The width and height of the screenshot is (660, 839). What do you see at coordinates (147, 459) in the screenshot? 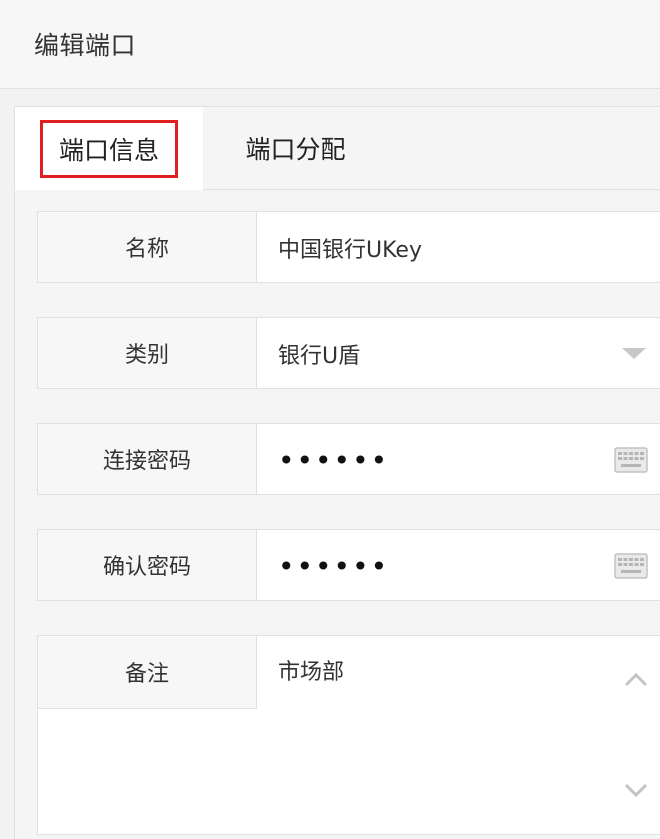
I see `connect-password-label: 连接密码` at bounding box center [147, 459].